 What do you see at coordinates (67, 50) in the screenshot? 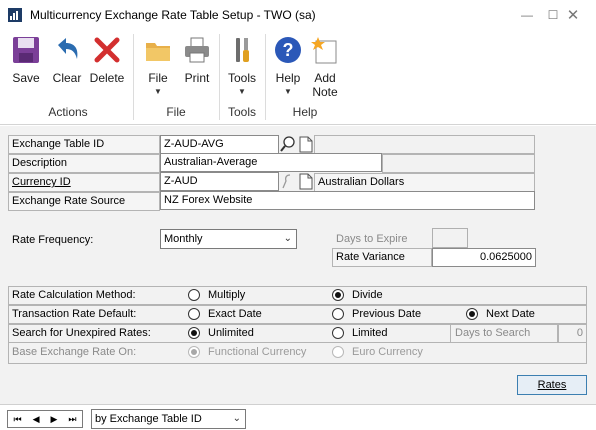
I see `clear-icon` at bounding box center [67, 50].